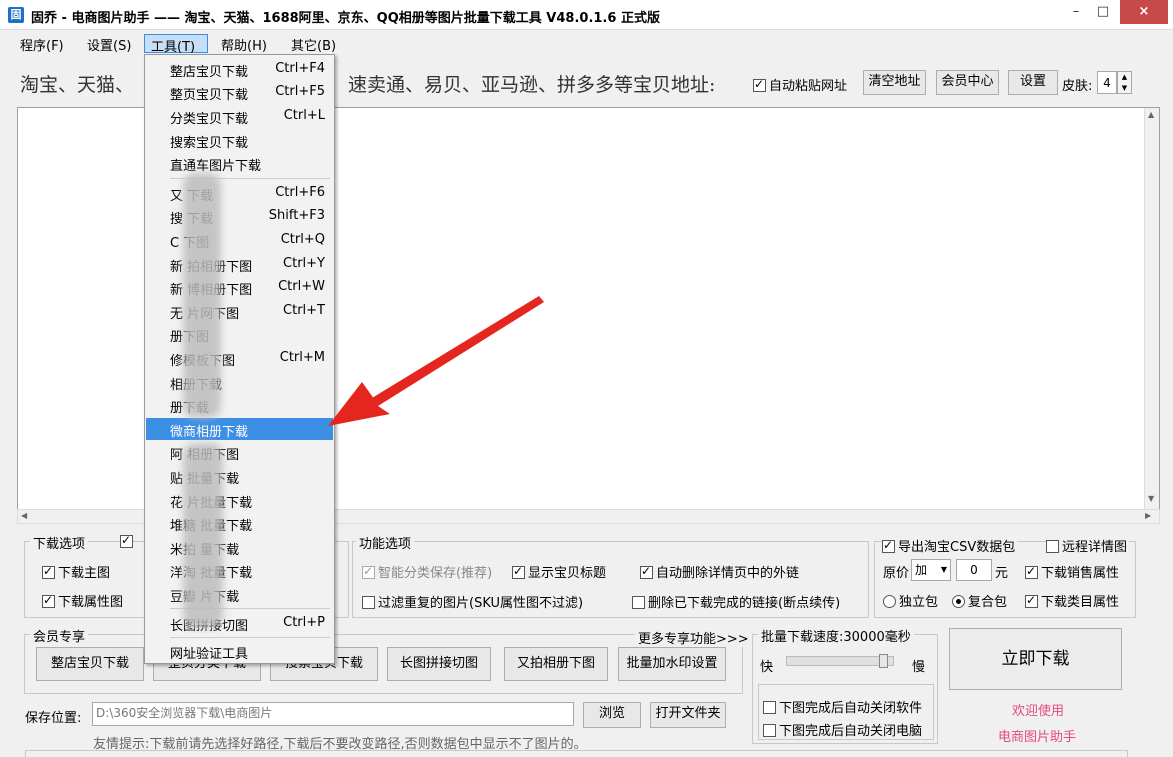 The width and height of the screenshot is (1173, 757). What do you see at coordinates (556, 664) in the screenshot?
I see `member-youpai-button: 又拍相册下图` at bounding box center [556, 664].